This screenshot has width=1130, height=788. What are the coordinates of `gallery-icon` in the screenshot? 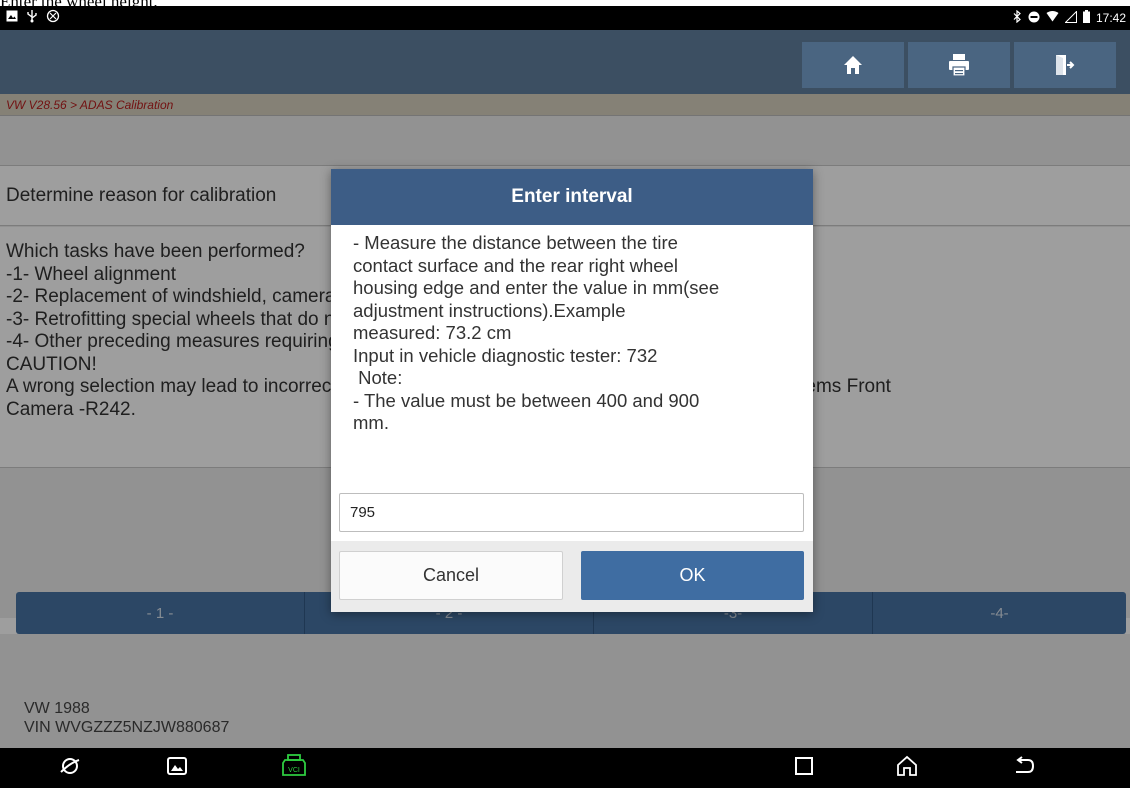 It's located at (177, 768).